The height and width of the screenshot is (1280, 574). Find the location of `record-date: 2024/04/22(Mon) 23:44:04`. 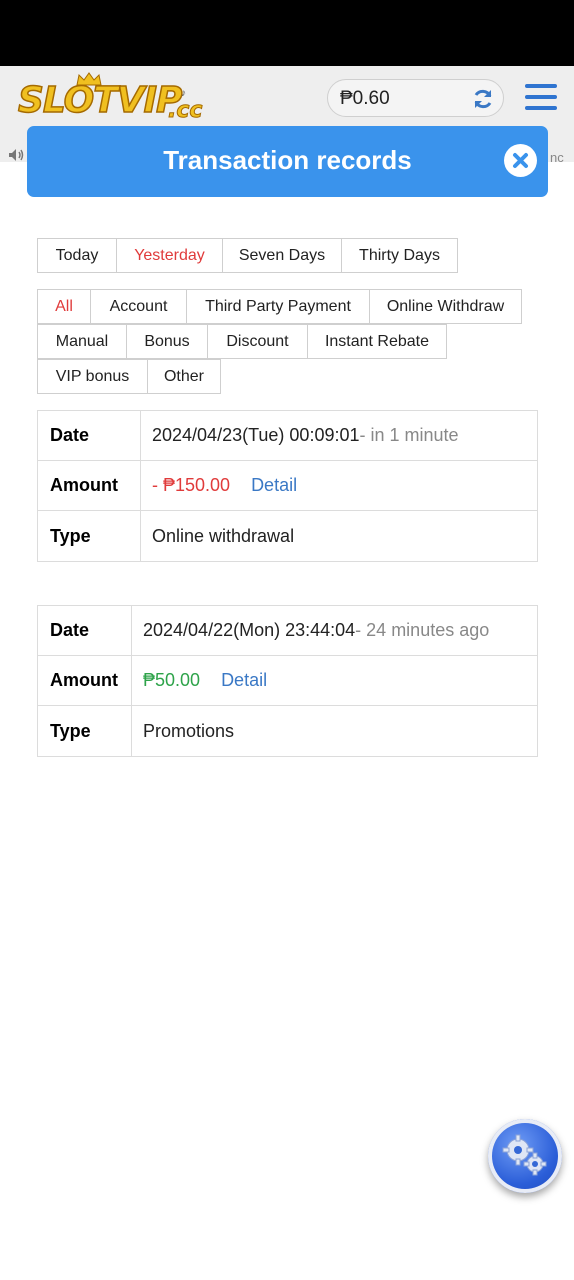

record-date: 2024/04/22(Mon) 23:44:04 is located at coordinates (249, 630).